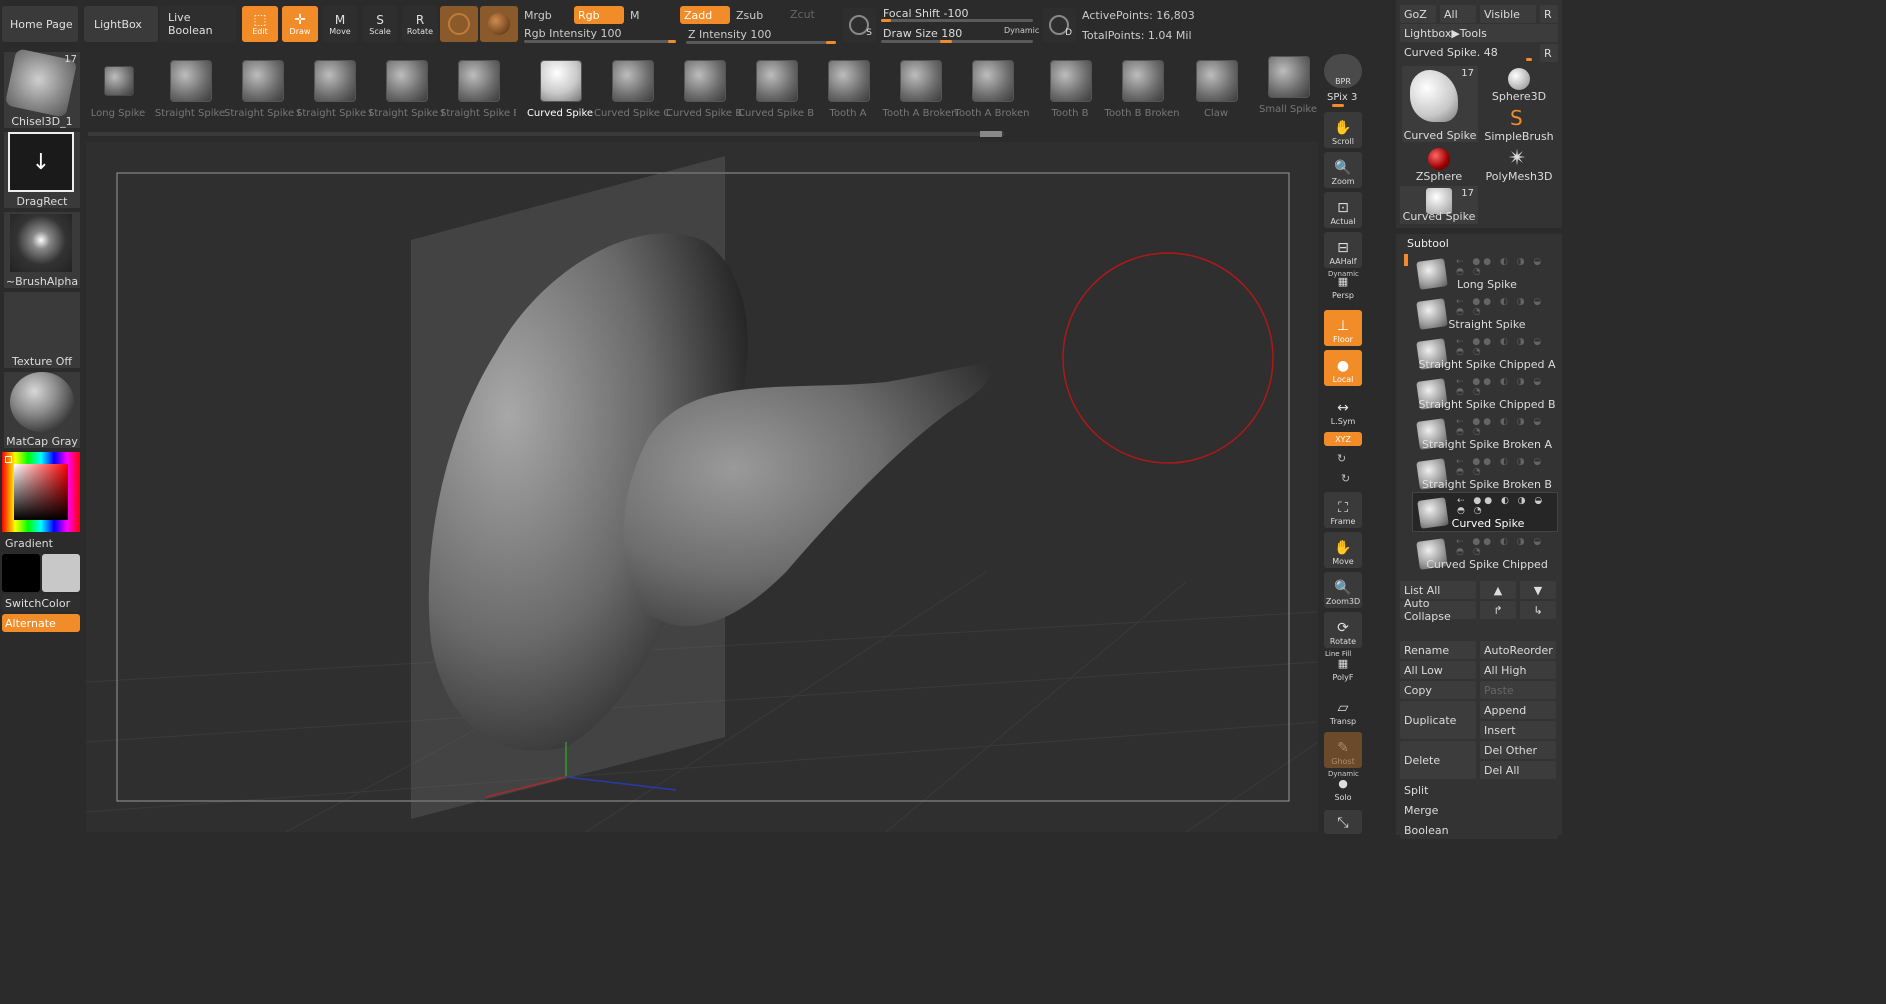 The width and height of the screenshot is (1886, 1004). What do you see at coordinates (1059, 25) in the screenshot?
I see `d-toggle: D` at bounding box center [1059, 25].